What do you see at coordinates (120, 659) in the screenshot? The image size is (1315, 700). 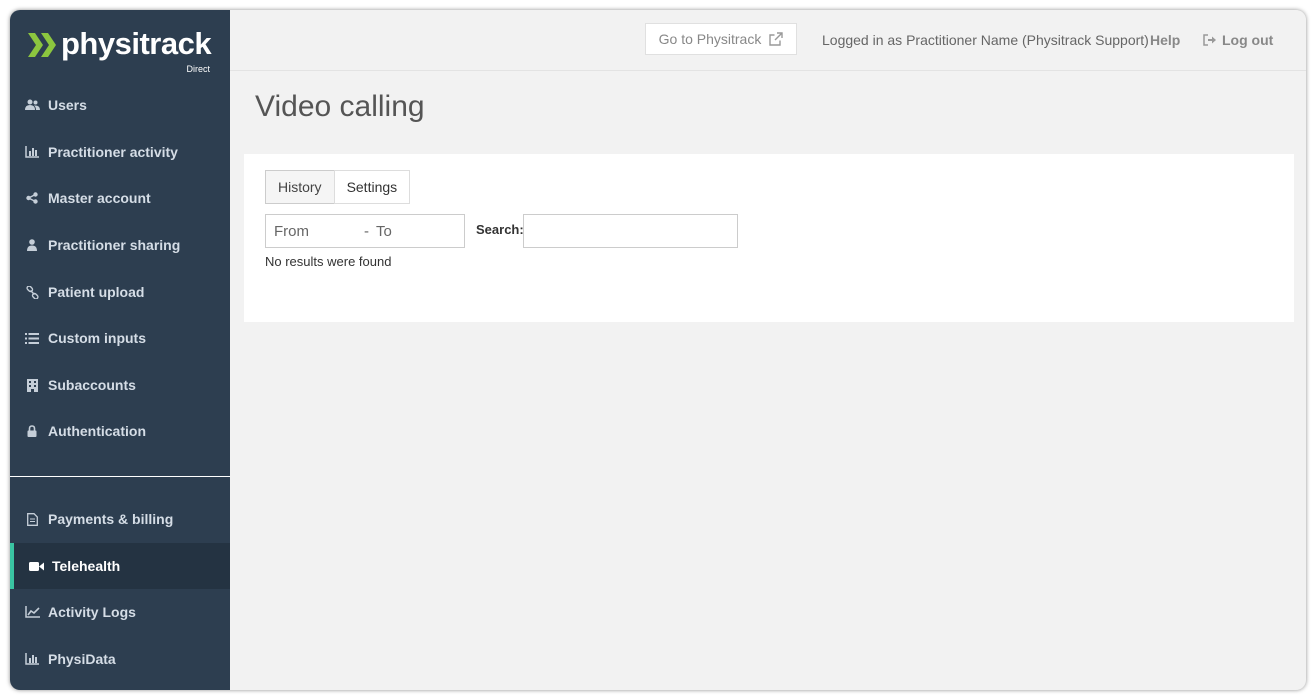 I see `sidebar-item-physidata: PhysiData` at bounding box center [120, 659].